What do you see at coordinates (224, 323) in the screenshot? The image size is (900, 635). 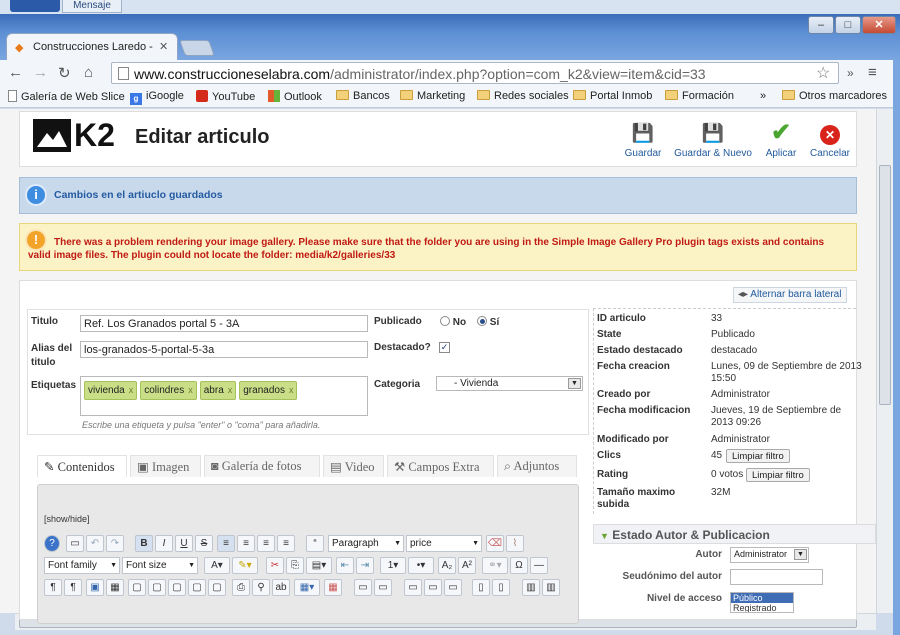 I see `titulo-input: Ref. Los Granados portal 5 - 3A` at bounding box center [224, 323].